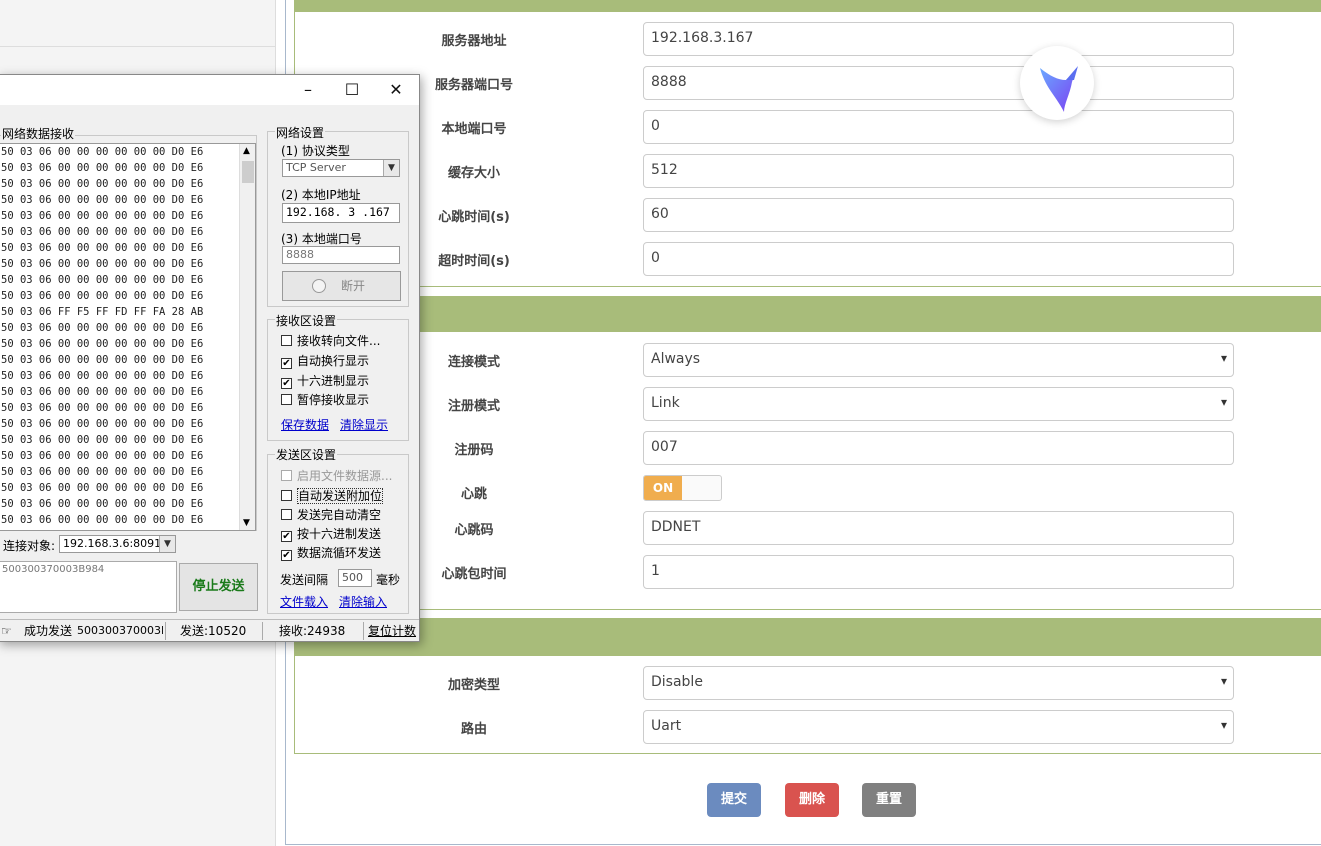 This screenshot has height=846, width=1321. Describe the element at coordinates (734, 800) in the screenshot. I see `submit-button: 提交` at that location.